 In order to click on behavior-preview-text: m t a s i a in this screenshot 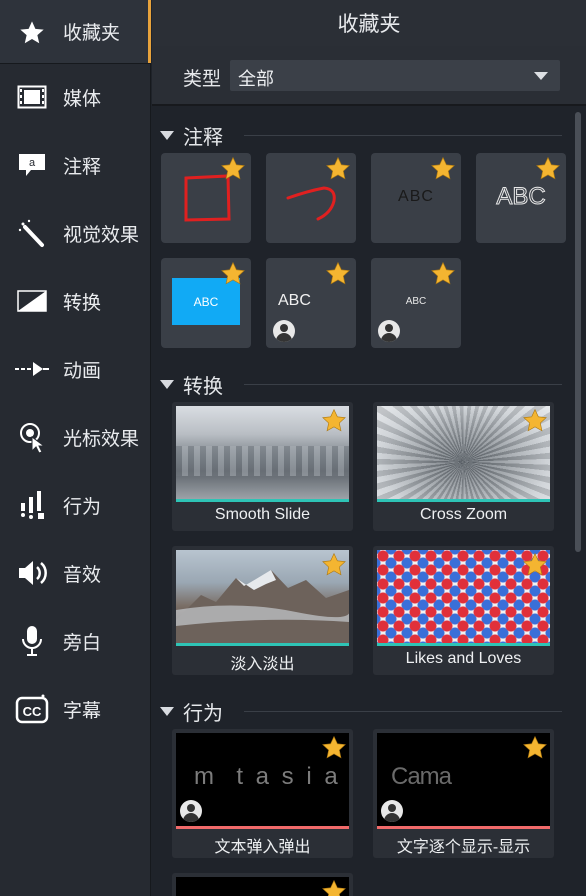, I will do `click(267, 776)`.